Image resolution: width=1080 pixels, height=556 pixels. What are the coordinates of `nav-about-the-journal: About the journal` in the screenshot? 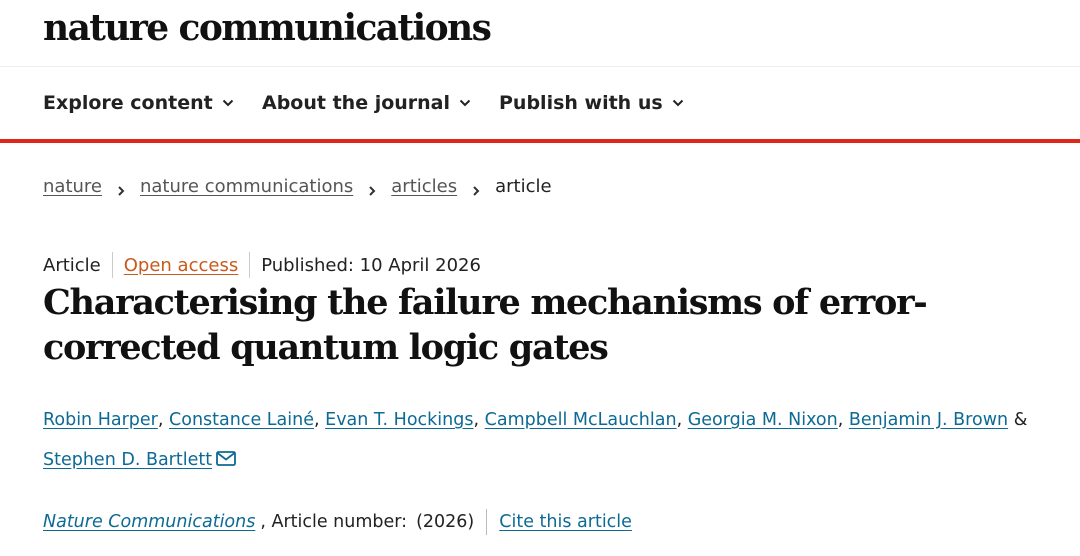 It's located at (366, 103).